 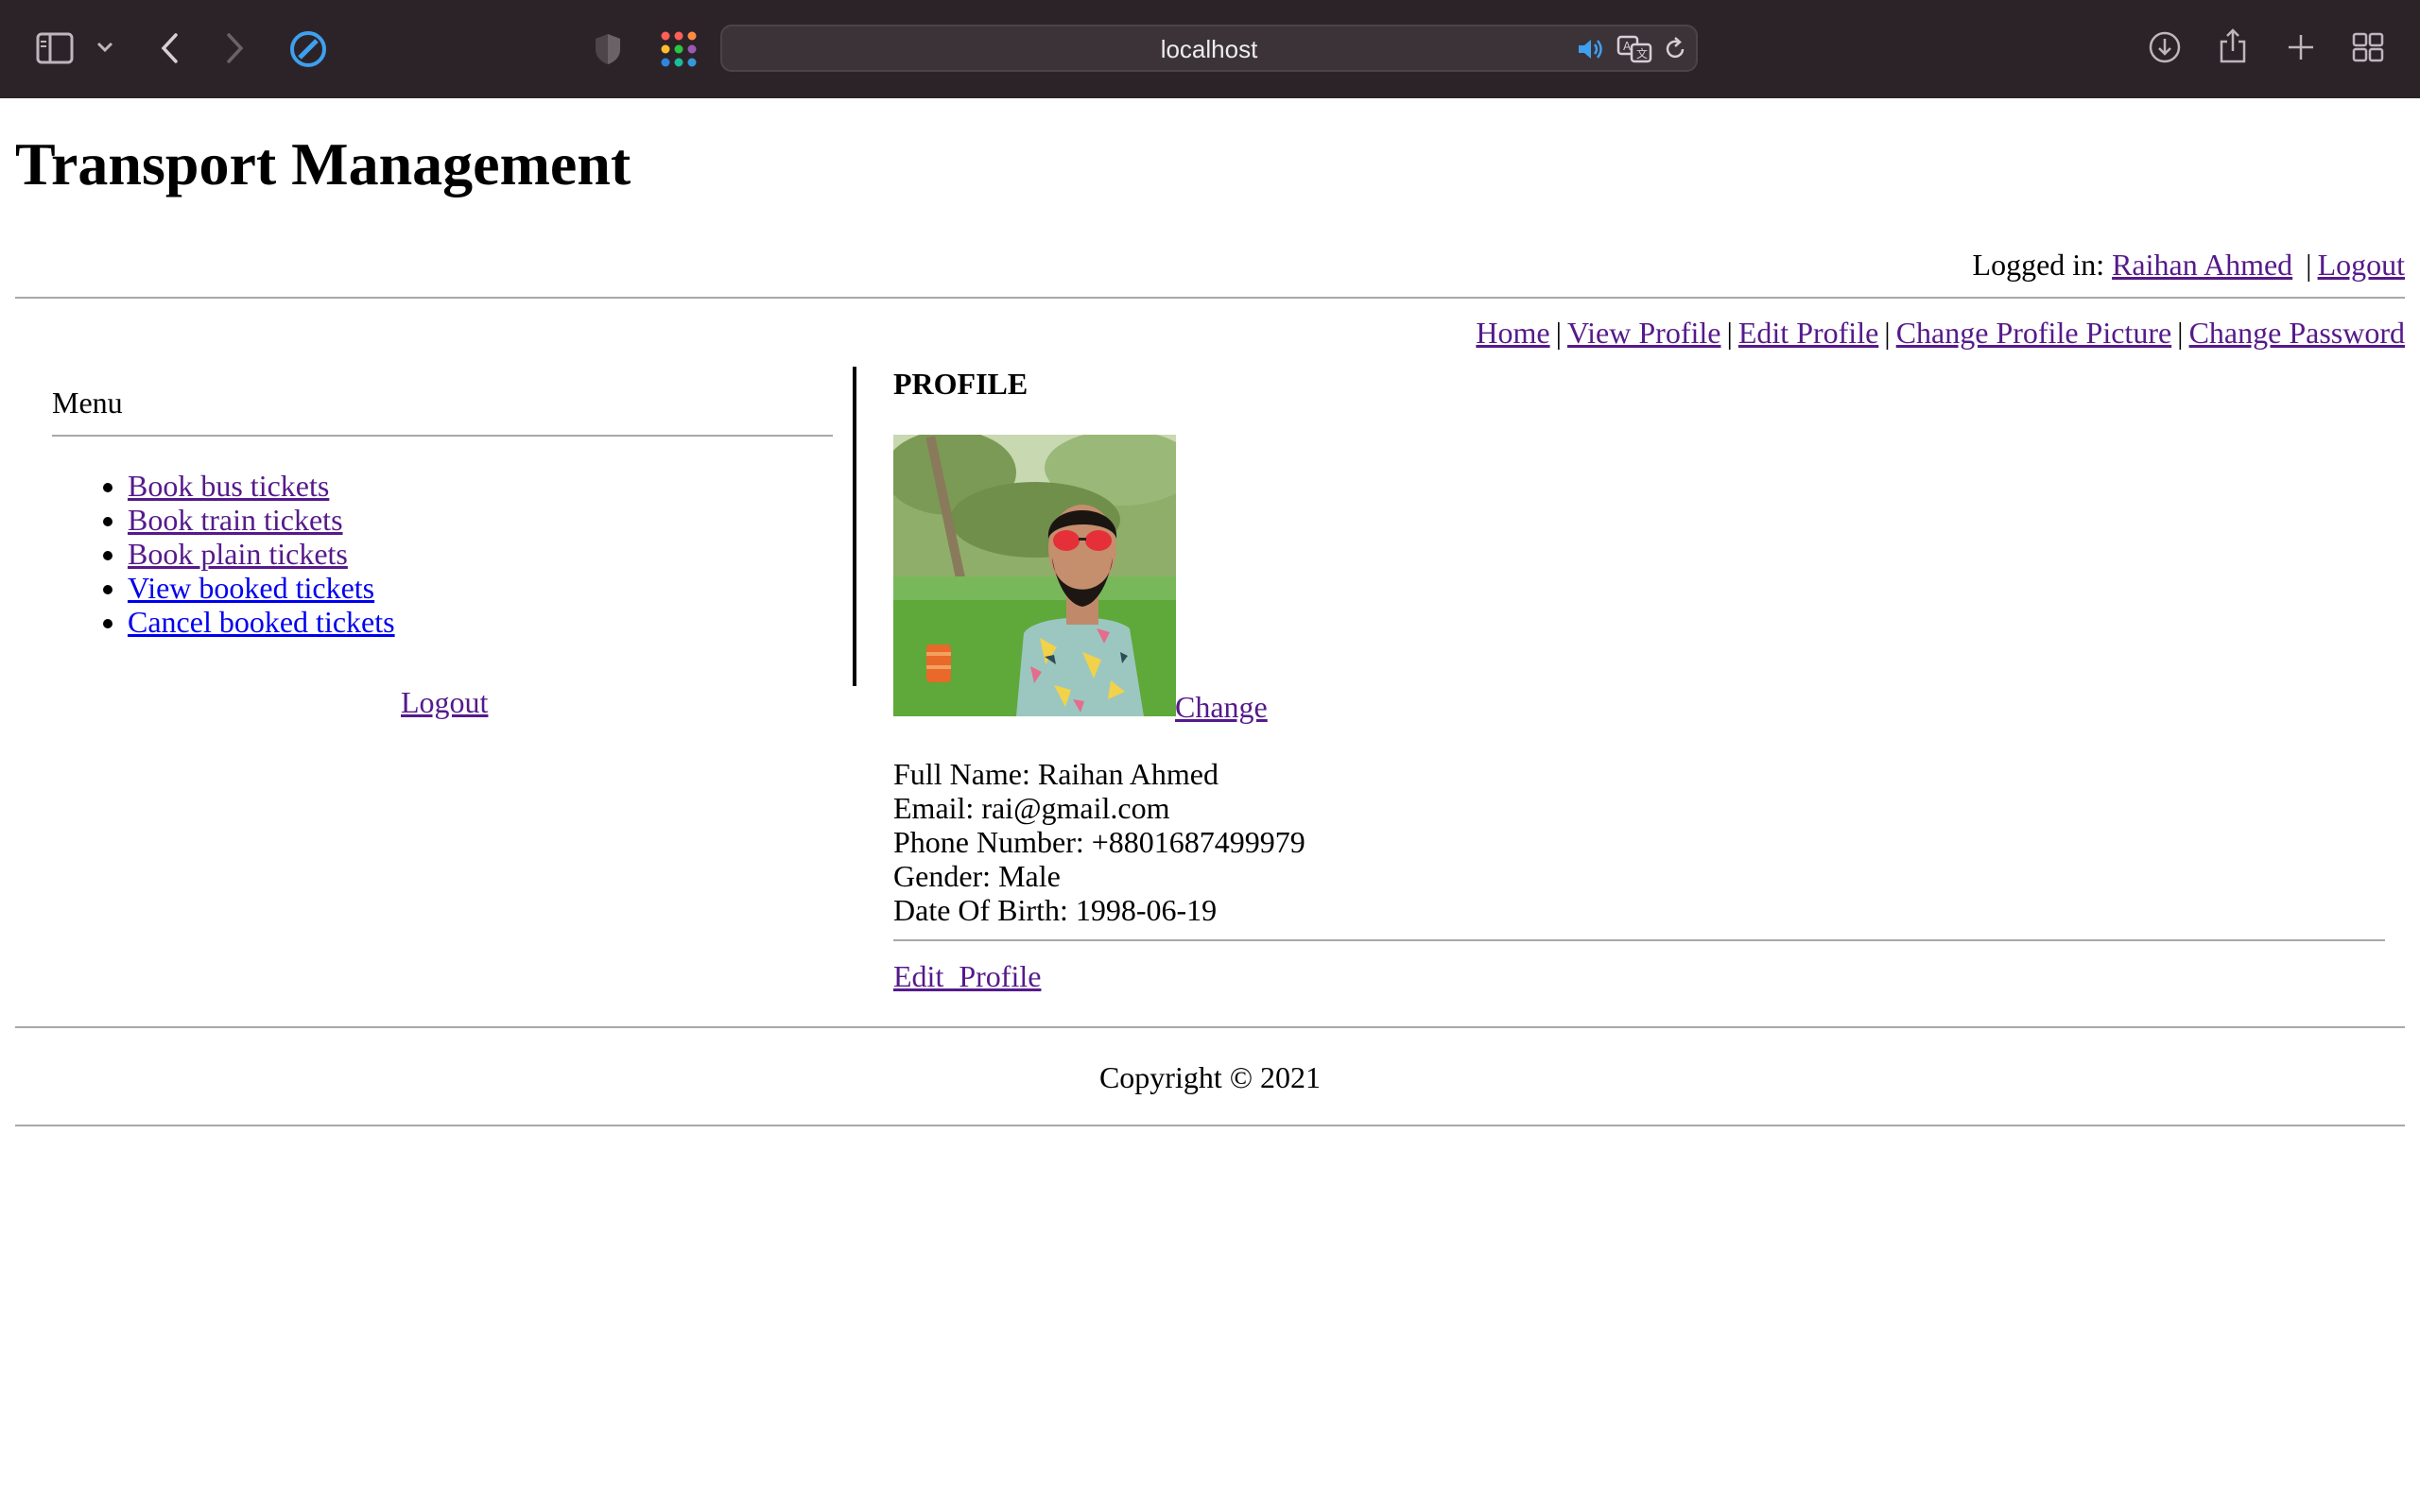 I want to click on list-item: Book plain tickets, so click(x=261, y=554).